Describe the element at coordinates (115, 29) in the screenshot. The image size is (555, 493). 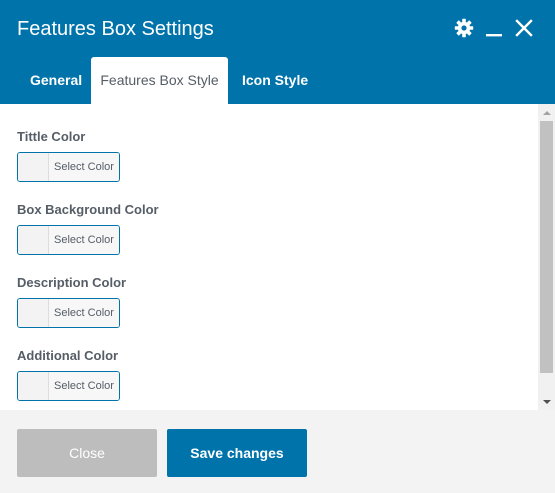
I see `dialog-title: Features Box Settings` at that location.